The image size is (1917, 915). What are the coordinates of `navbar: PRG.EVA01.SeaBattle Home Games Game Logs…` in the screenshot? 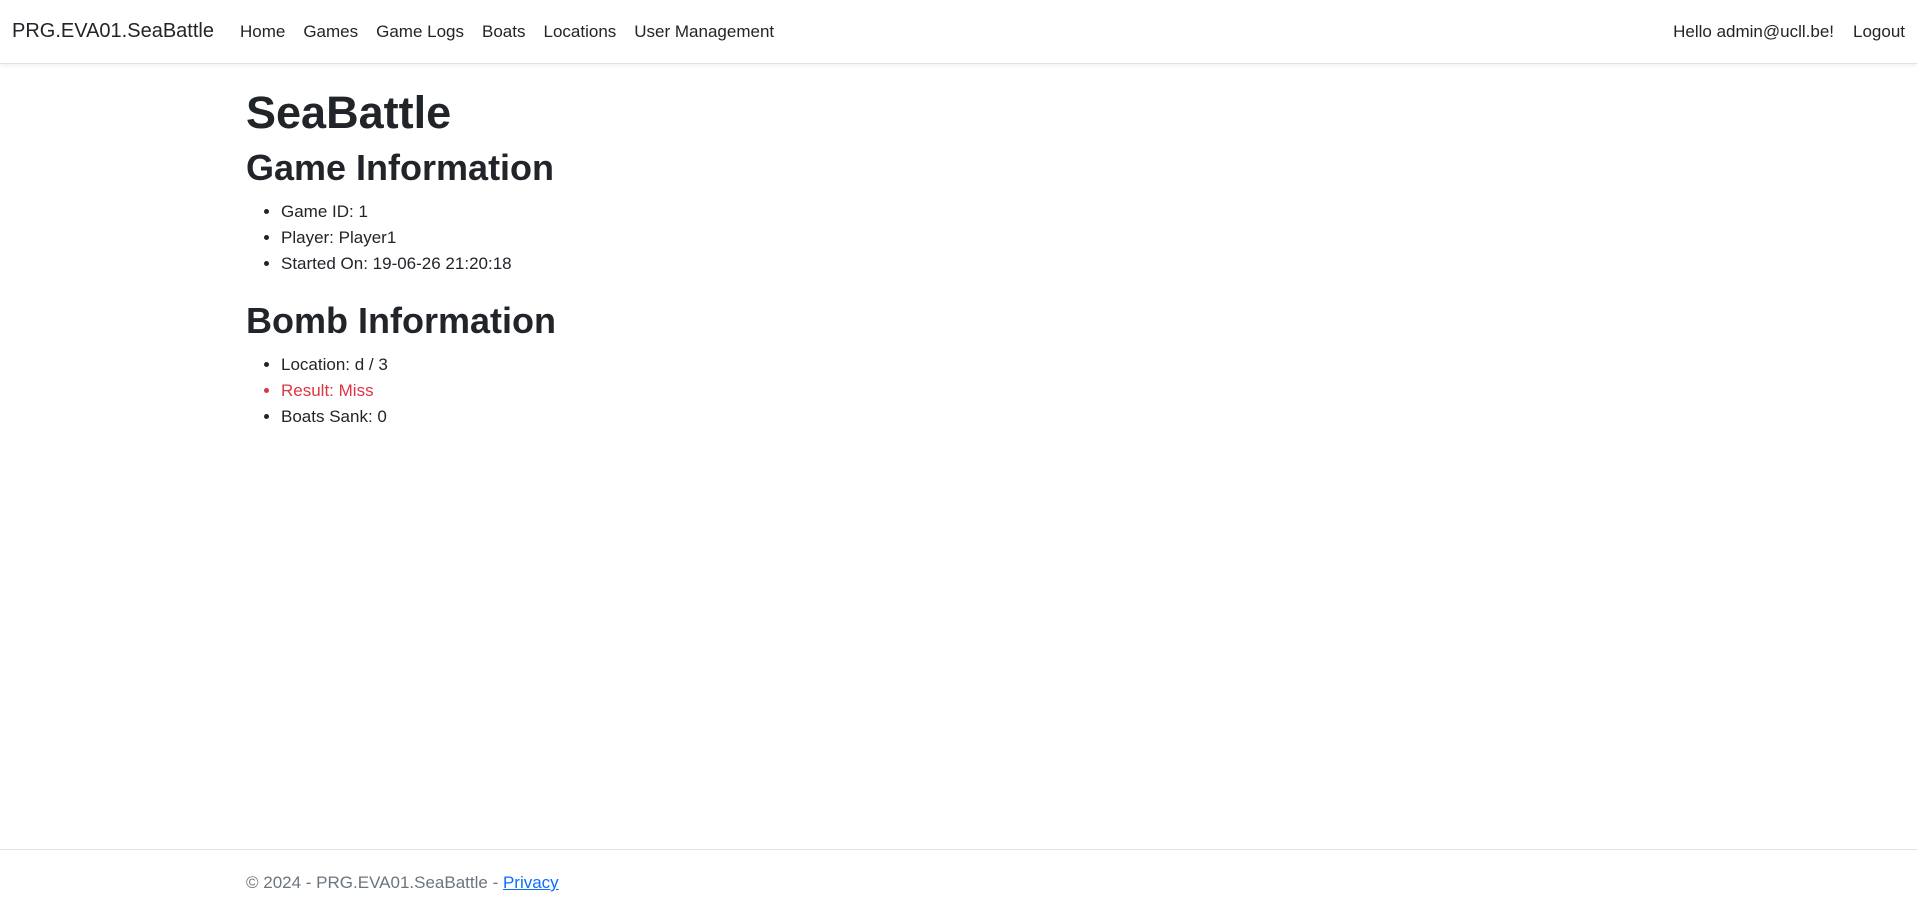 It's located at (958, 32).